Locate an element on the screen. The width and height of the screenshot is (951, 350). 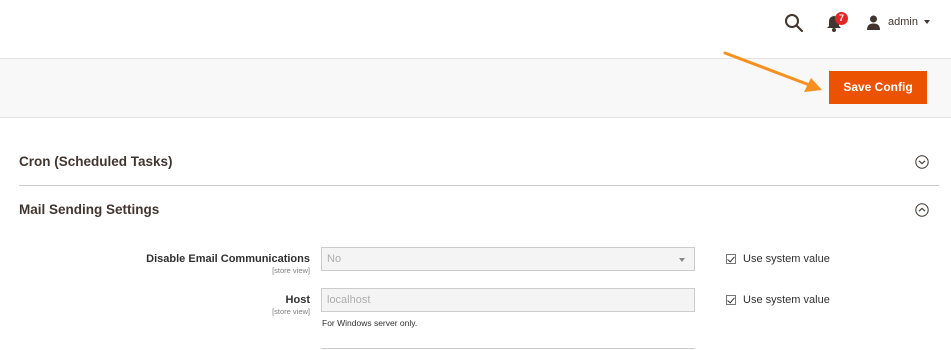
field-label-text: Host is located at coordinates (297, 300).